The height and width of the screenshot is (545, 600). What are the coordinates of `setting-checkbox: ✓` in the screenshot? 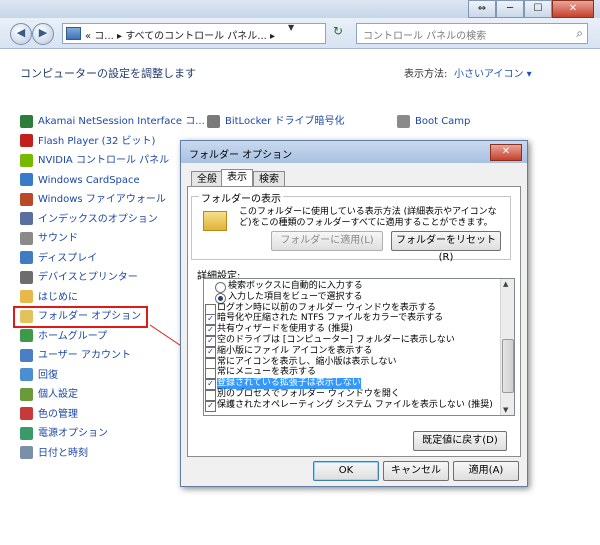 It's located at (210, 406).